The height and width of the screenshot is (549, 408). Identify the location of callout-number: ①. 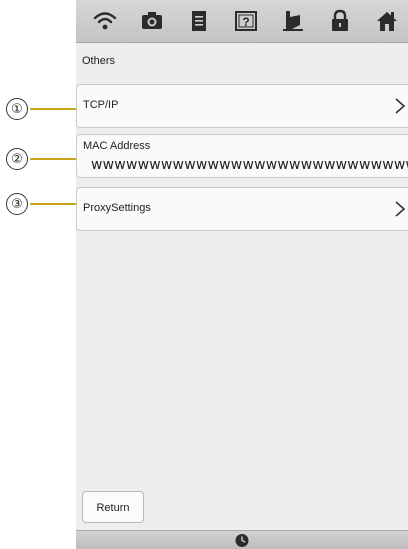
(17, 109).